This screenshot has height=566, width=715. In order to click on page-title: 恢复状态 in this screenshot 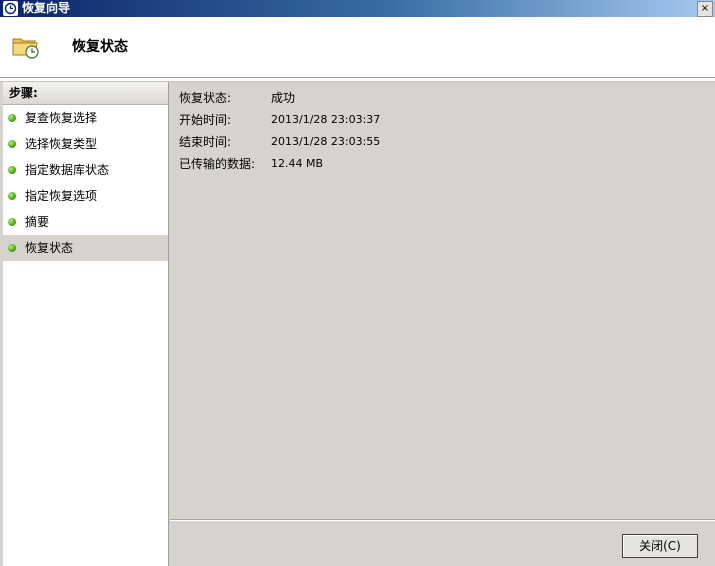, I will do `click(100, 47)`.